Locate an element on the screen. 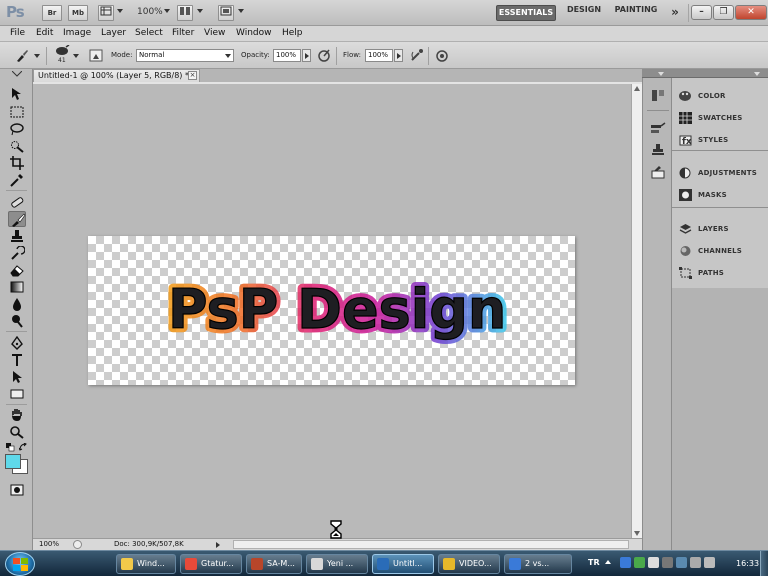 The height and width of the screenshot is (576, 768). opacity-input: 100% is located at coordinates (287, 55).